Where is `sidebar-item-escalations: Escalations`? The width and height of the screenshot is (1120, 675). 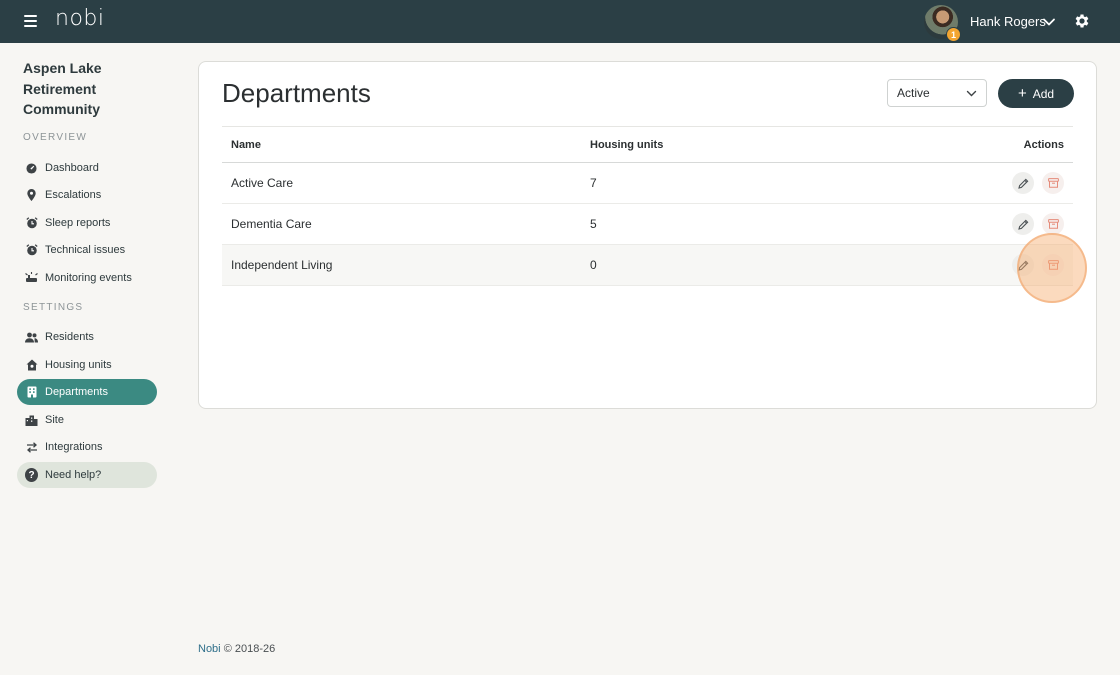 sidebar-item-escalations: Escalations is located at coordinates (87, 195).